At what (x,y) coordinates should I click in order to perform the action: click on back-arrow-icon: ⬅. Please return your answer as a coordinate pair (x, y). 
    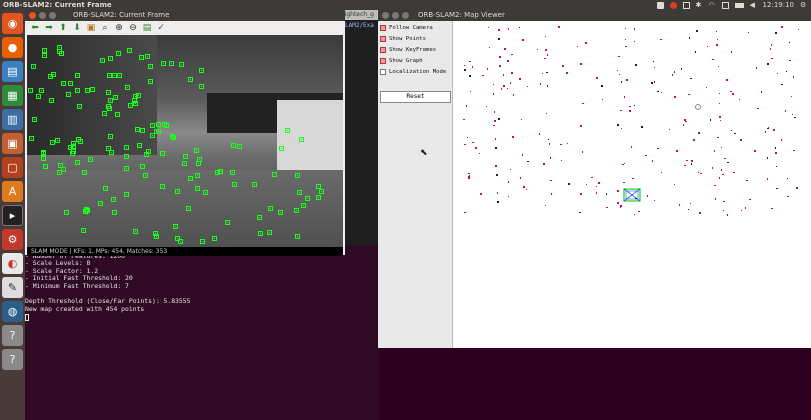
    Looking at the image, I should click on (35, 28).